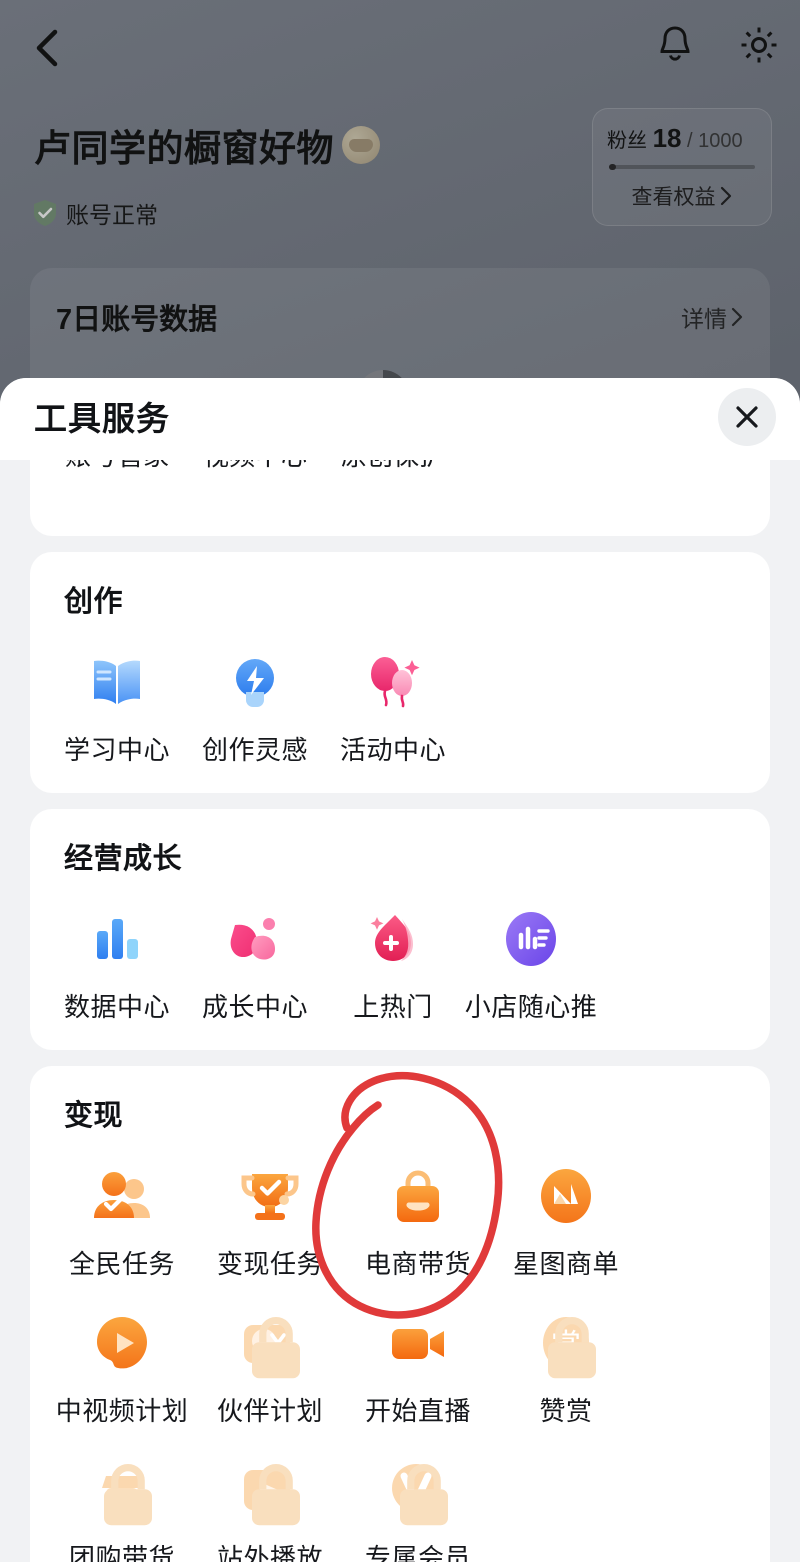  I want to click on fans-count: 18, so click(667, 138).